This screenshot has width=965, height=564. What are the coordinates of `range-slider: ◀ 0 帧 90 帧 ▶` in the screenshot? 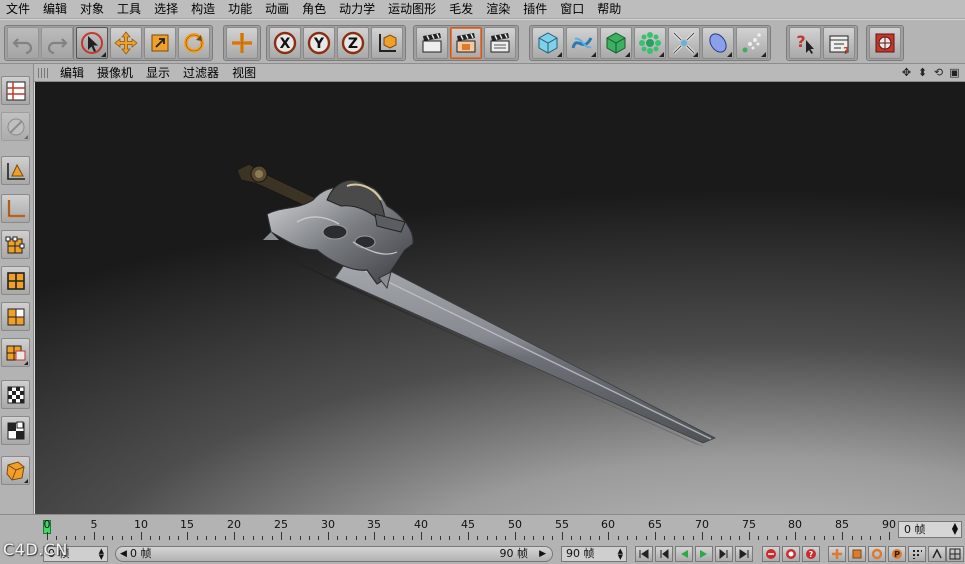 It's located at (334, 554).